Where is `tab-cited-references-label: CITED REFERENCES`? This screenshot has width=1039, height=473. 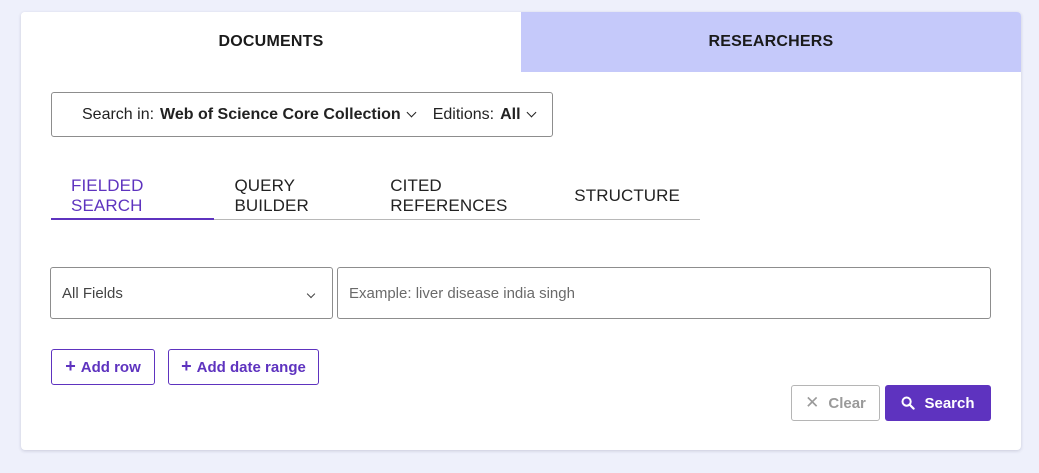 tab-cited-references-label: CITED REFERENCES is located at coordinates (449, 195).